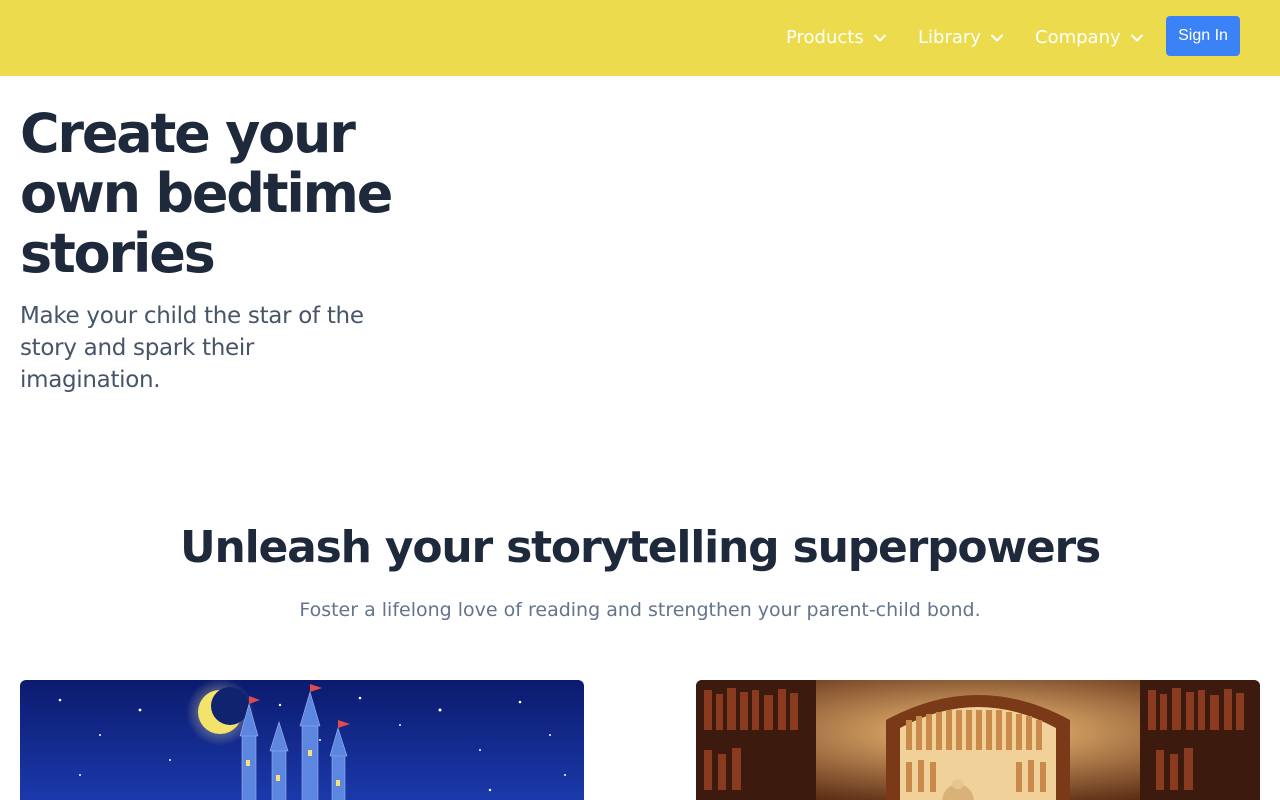 The image size is (1280, 800). What do you see at coordinates (825, 37) in the screenshot?
I see `nav-products-label: Products` at bounding box center [825, 37].